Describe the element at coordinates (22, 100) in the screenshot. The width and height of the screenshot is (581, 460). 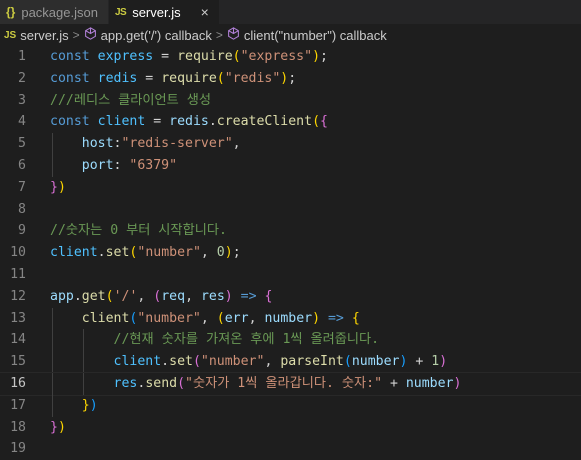
I see `line-number: 3` at that location.